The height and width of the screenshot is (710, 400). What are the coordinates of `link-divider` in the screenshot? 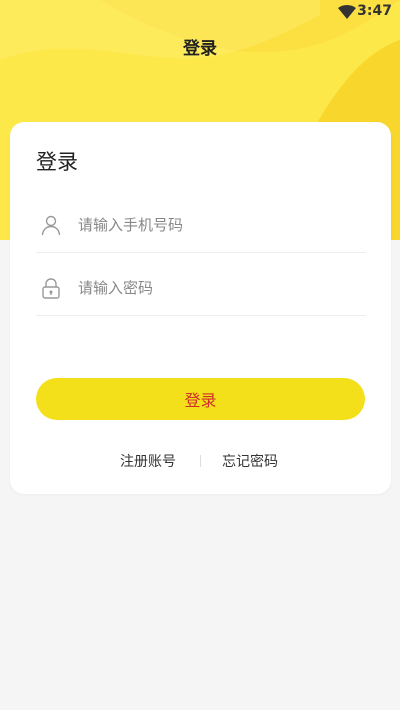 It's located at (200, 461).